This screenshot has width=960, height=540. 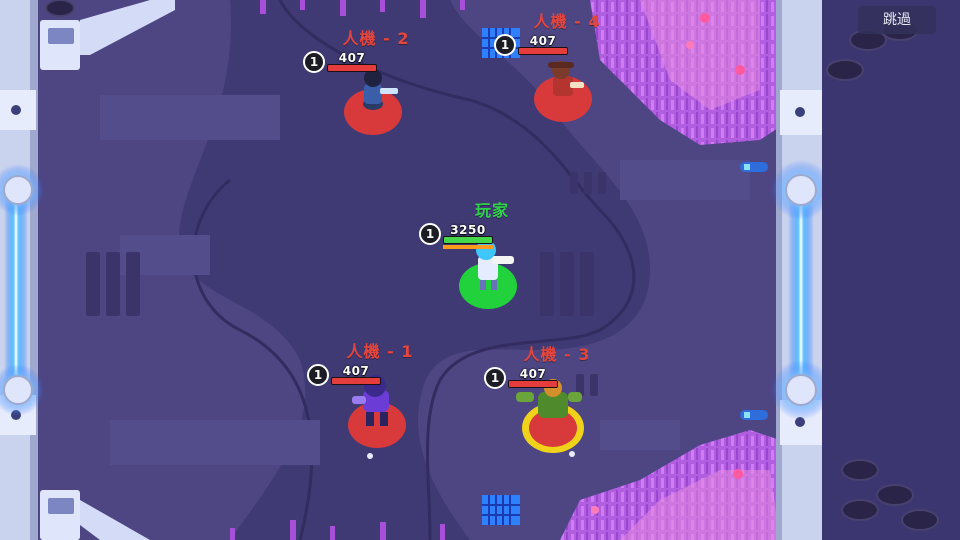 What do you see at coordinates (501, 510) in the screenshot?
I see `floor-grate-bottom` at bounding box center [501, 510].